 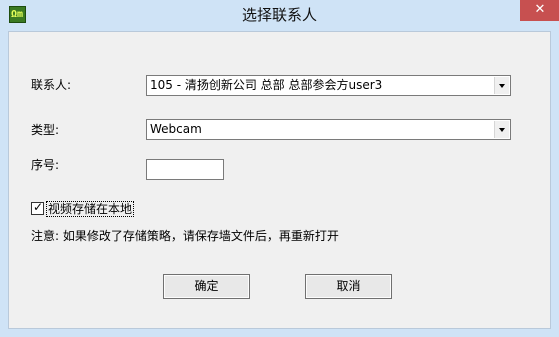 What do you see at coordinates (51, 85) in the screenshot?
I see `contact-label: 联系人:` at bounding box center [51, 85].